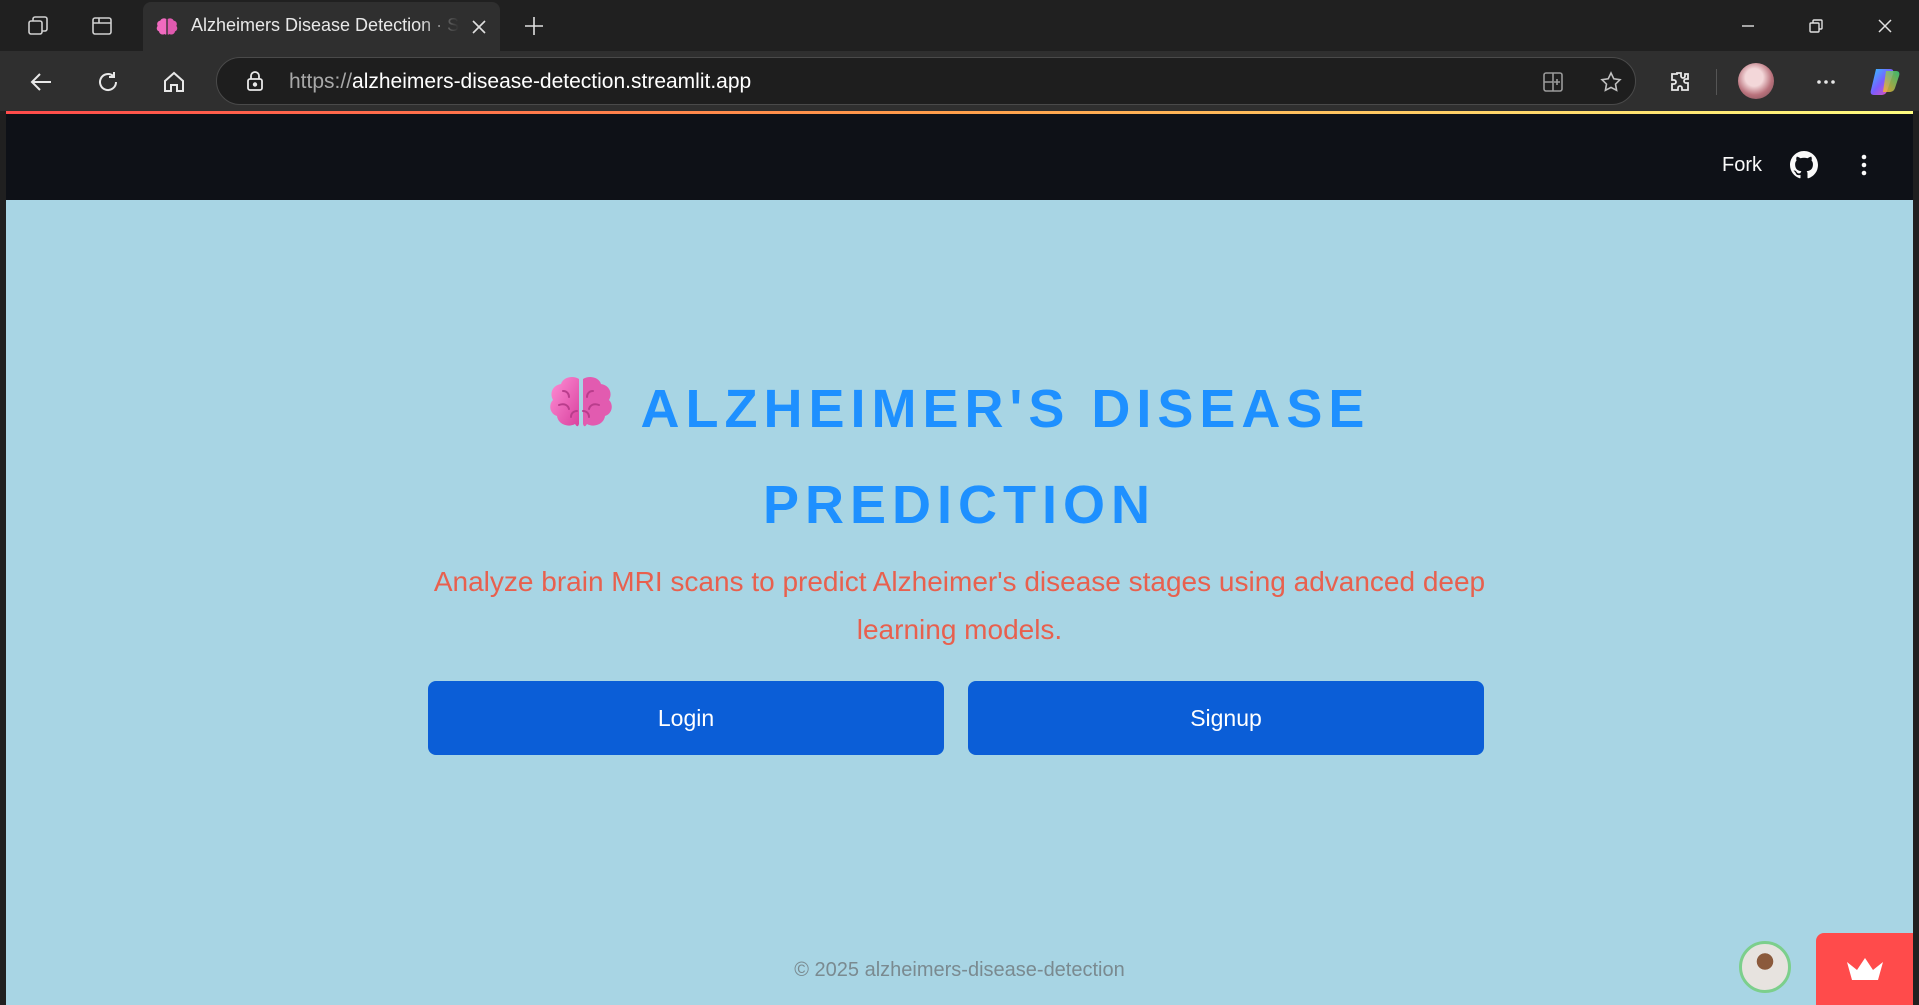  Describe the element at coordinates (534, 26) in the screenshot. I see `plus-icon` at that location.